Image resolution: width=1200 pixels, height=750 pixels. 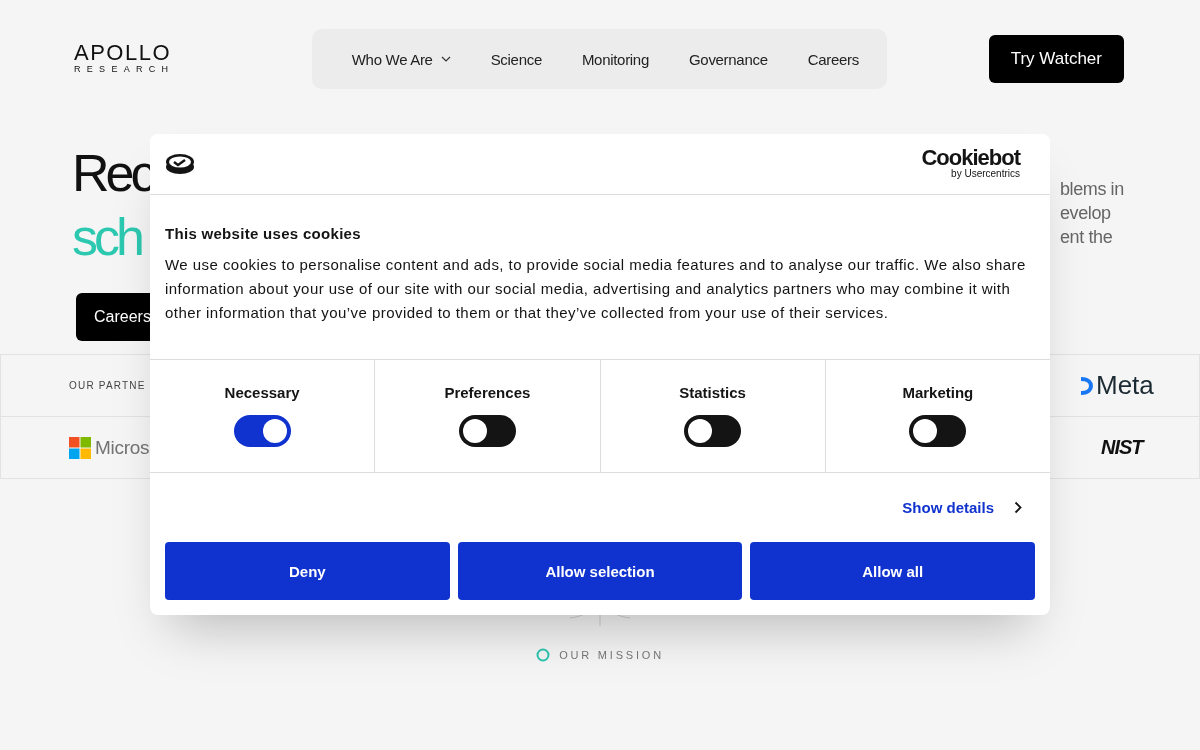 What do you see at coordinates (728, 59) in the screenshot?
I see `nav-link: Governance` at bounding box center [728, 59].